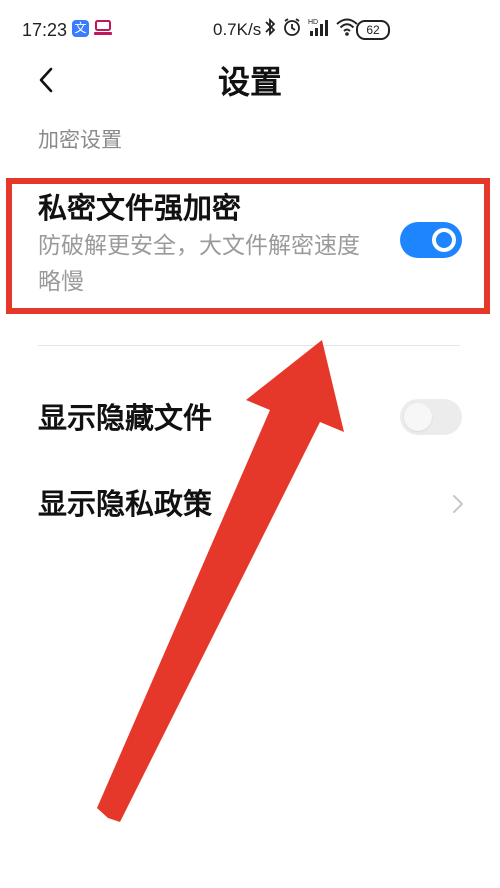 This screenshot has width=500, height=888. What do you see at coordinates (249, 345) in the screenshot?
I see `divider` at bounding box center [249, 345].